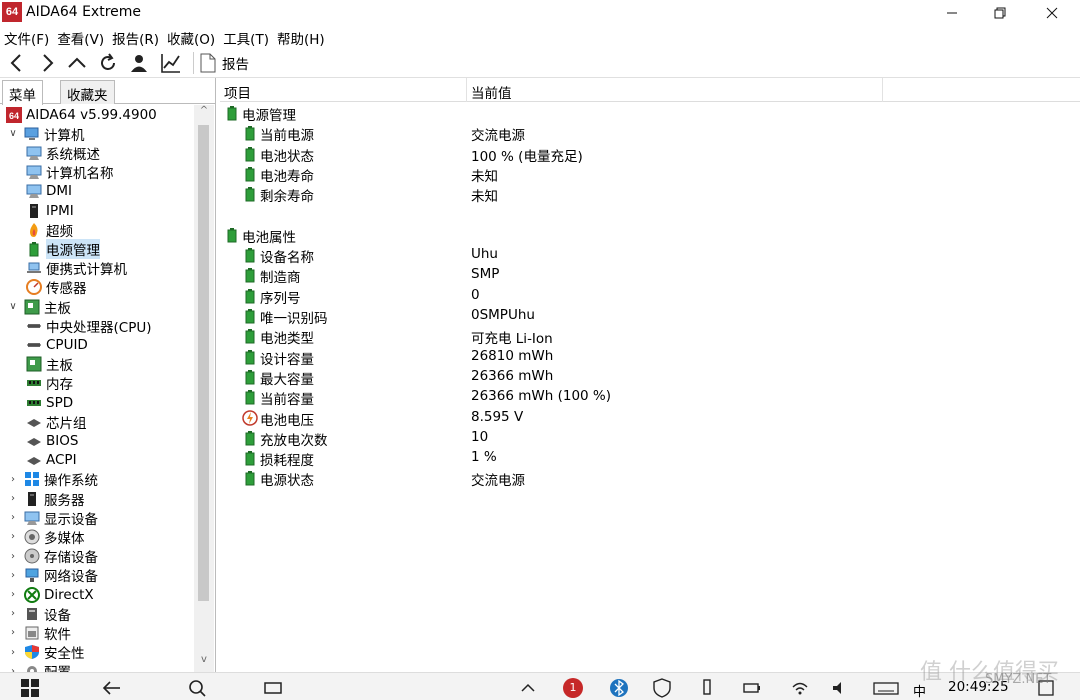 The height and width of the screenshot is (700, 1080). I want to click on tree-item: › 服务器, so click(45, 499).